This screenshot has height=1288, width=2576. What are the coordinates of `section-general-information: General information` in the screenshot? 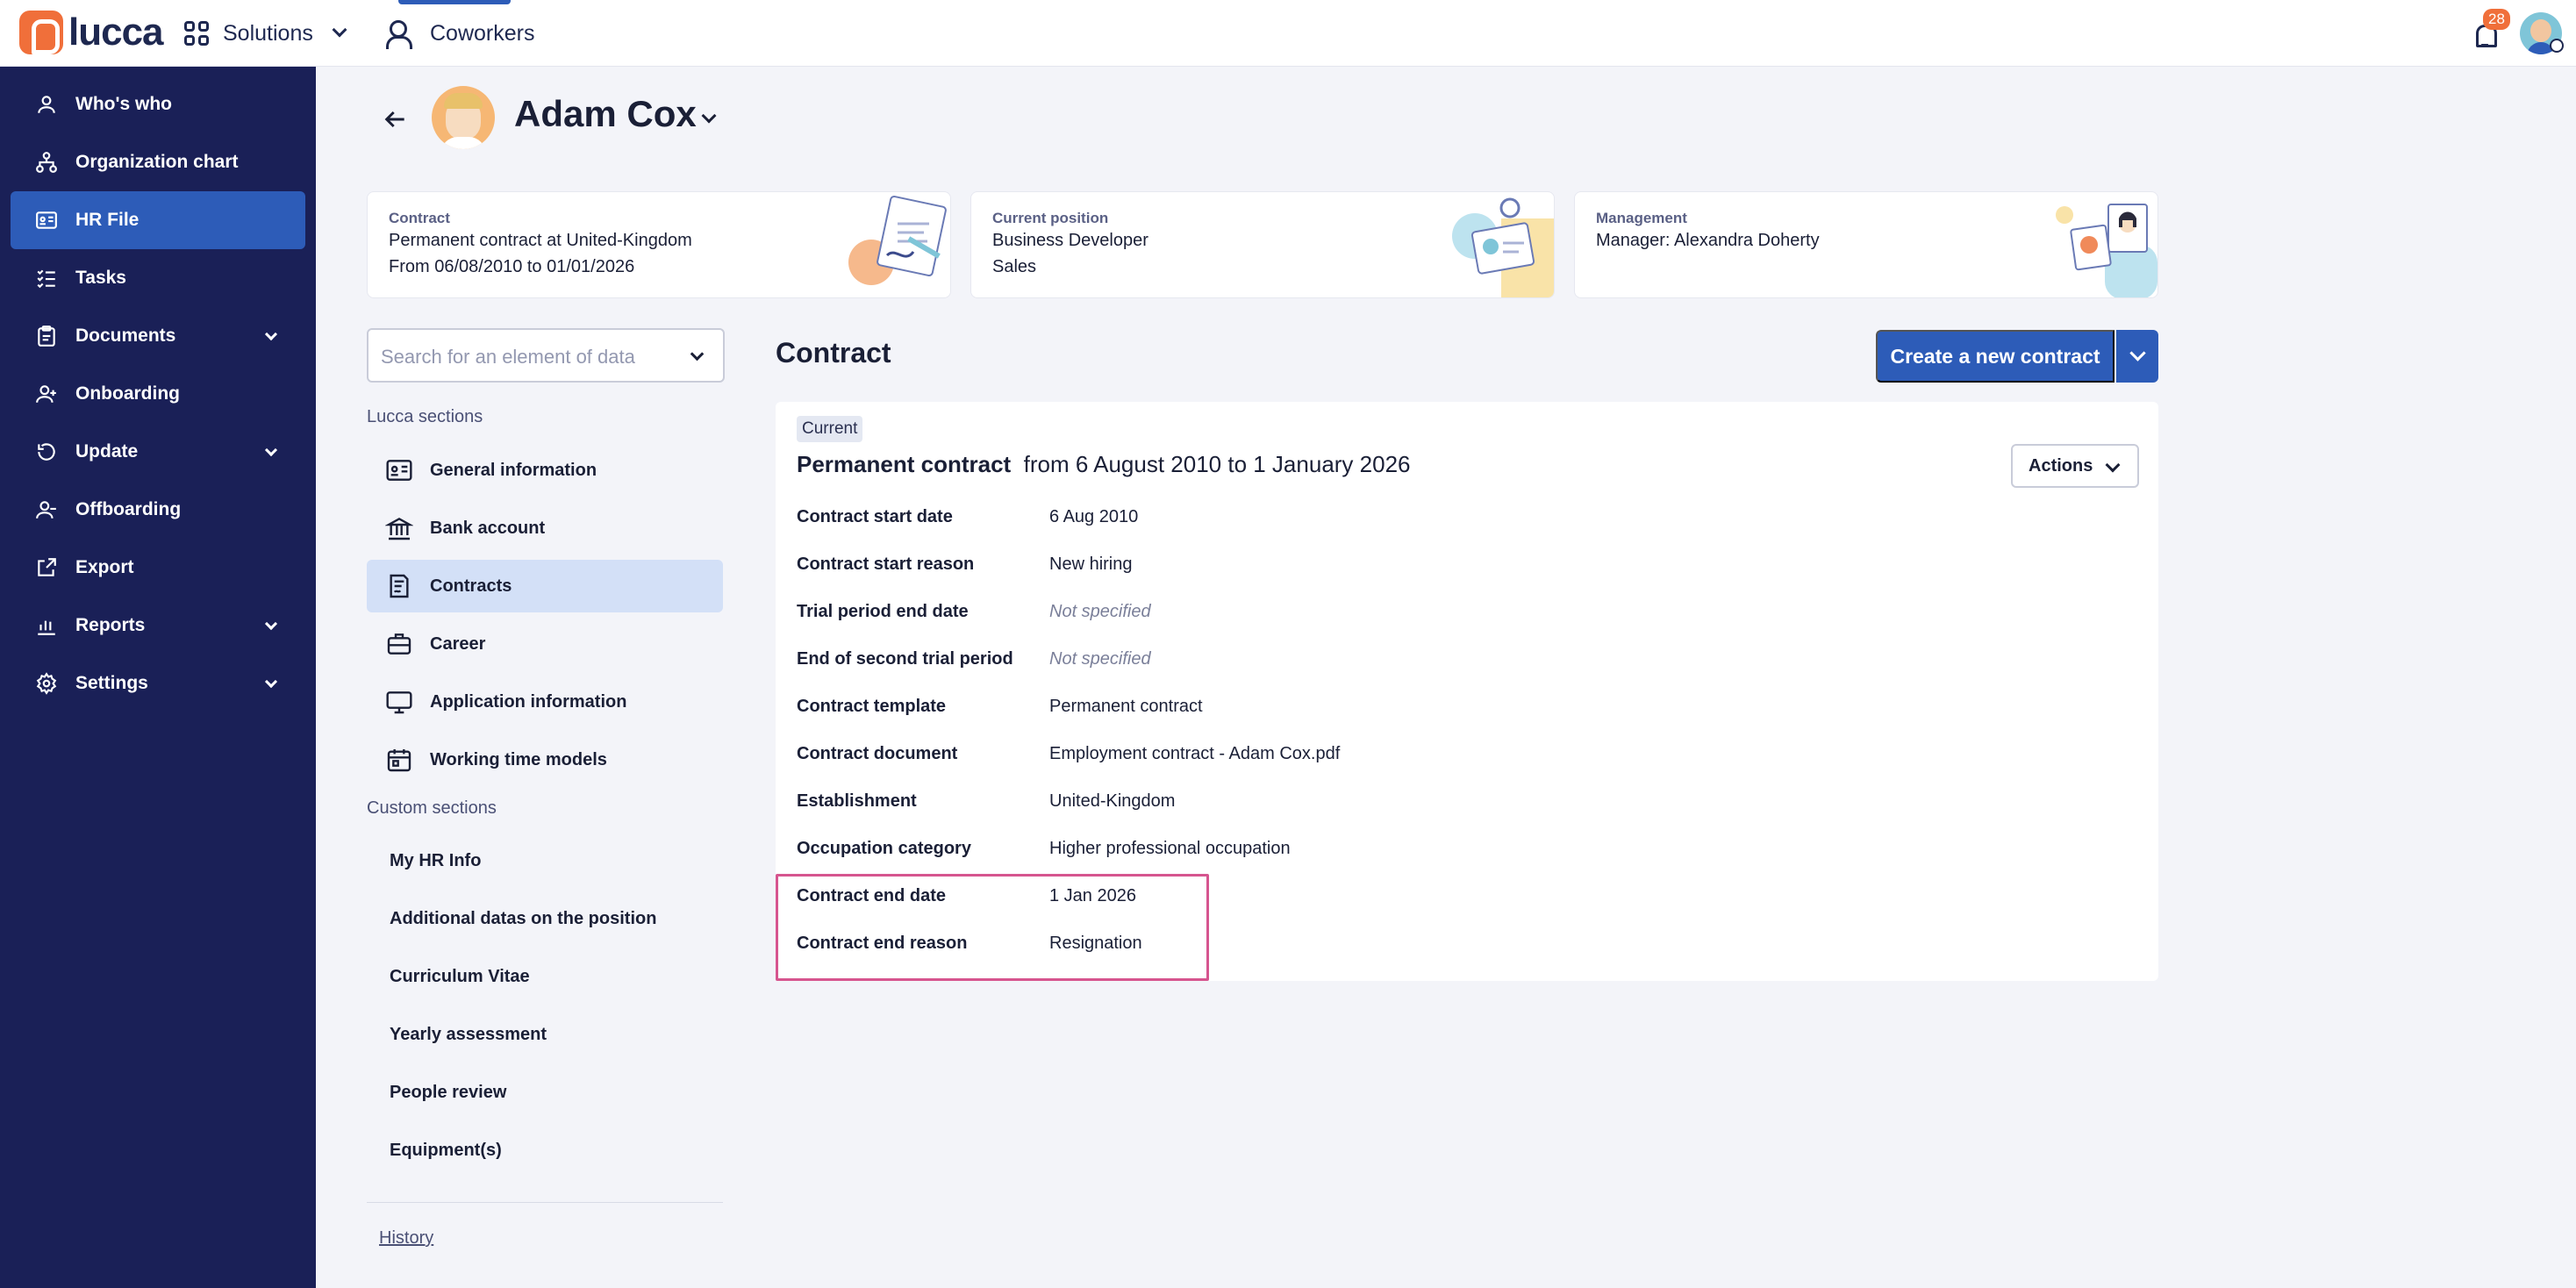 It's located at (545, 470).